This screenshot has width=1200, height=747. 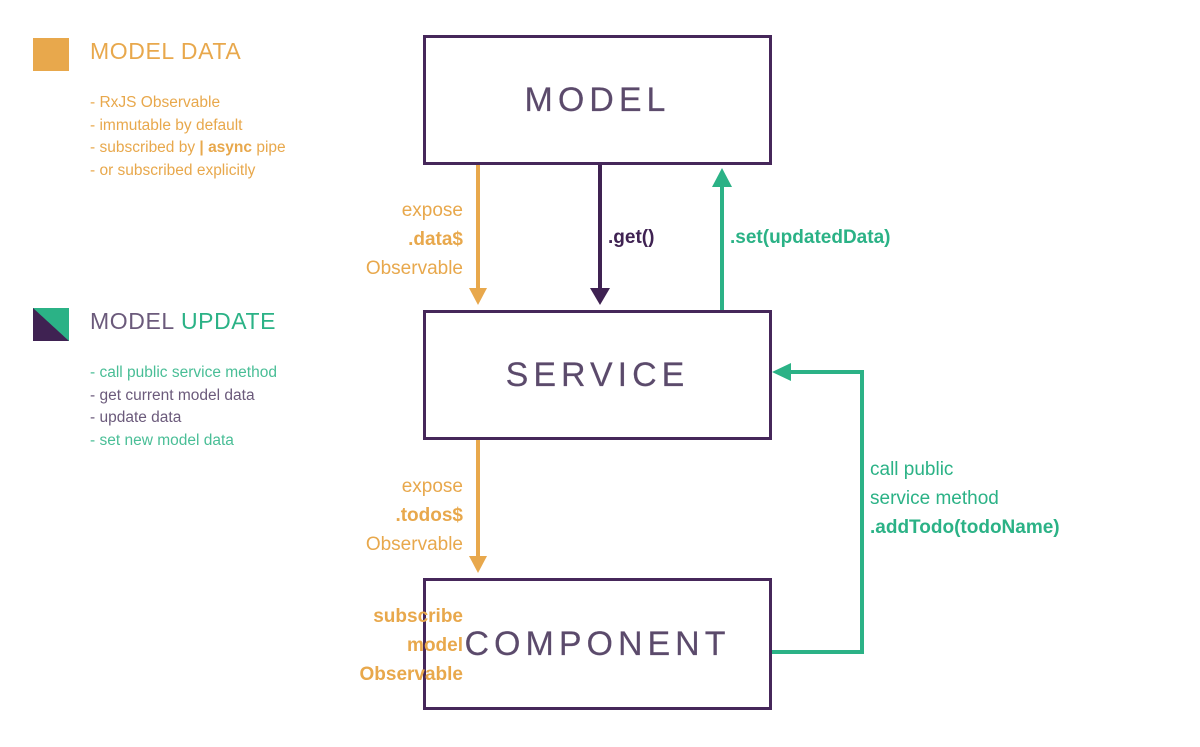 What do you see at coordinates (353, 515) in the screenshot?
I see `edge-label-expose-todos: expose .todos$ Observable` at bounding box center [353, 515].